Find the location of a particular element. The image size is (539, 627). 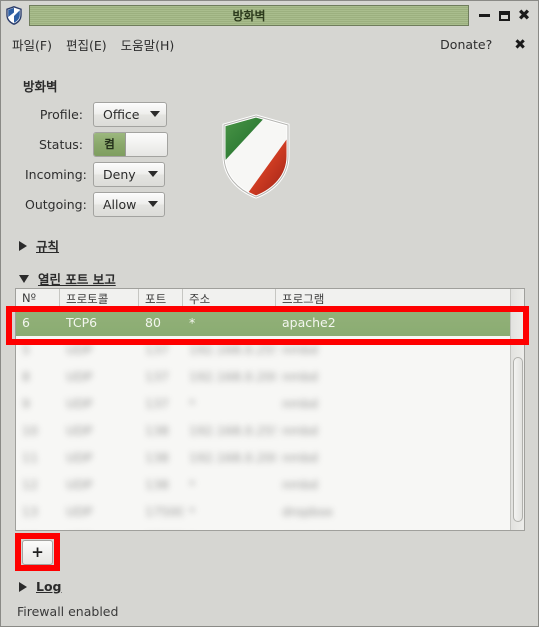

expander-open-ports-report: 열린 포트 보고 is located at coordinates (67, 278).